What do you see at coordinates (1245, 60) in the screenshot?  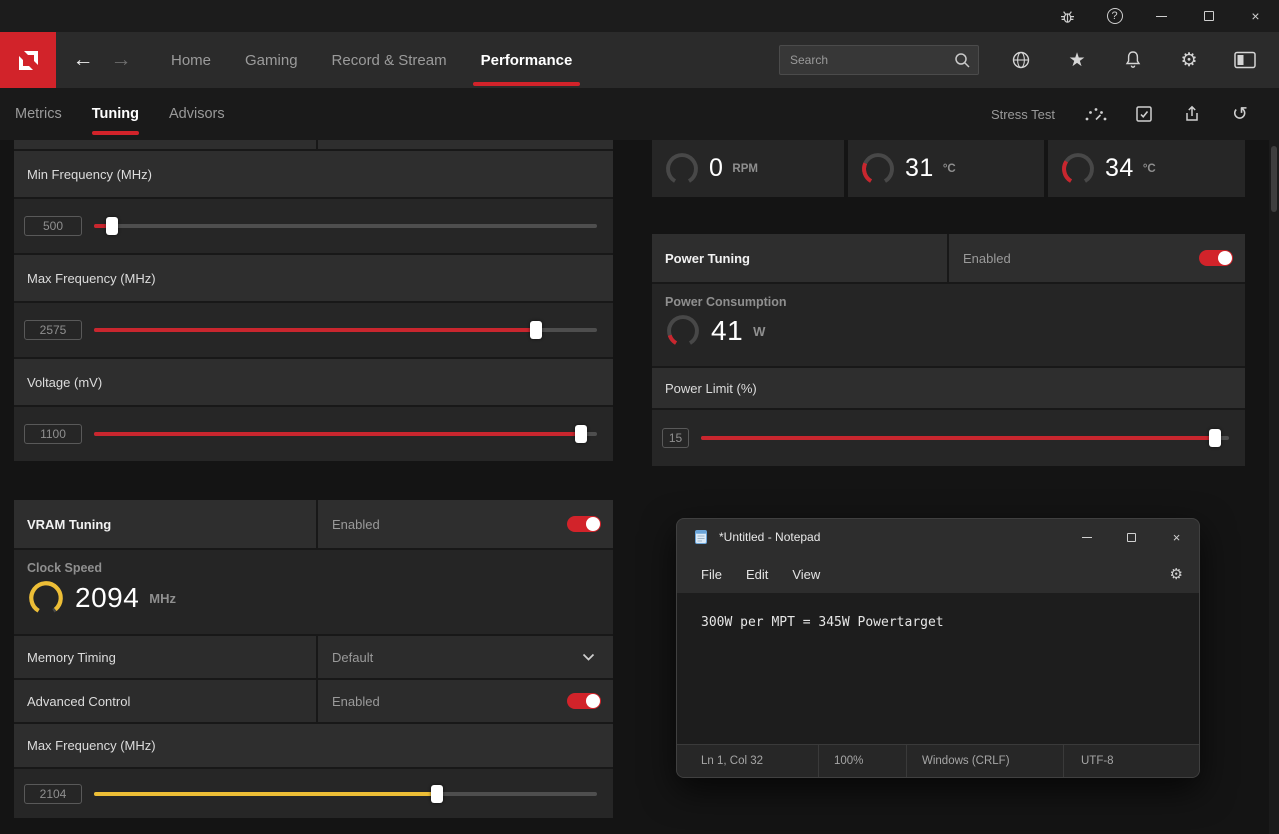 I see `overlay-panel-icon` at bounding box center [1245, 60].